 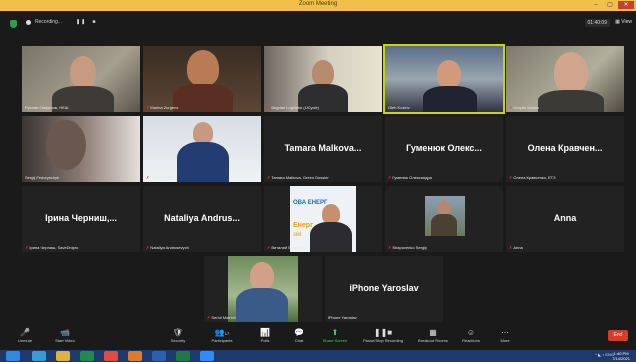 What do you see at coordinates (335, 332) in the screenshot?
I see `share-screen-icon: ⬆` at bounding box center [335, 332].